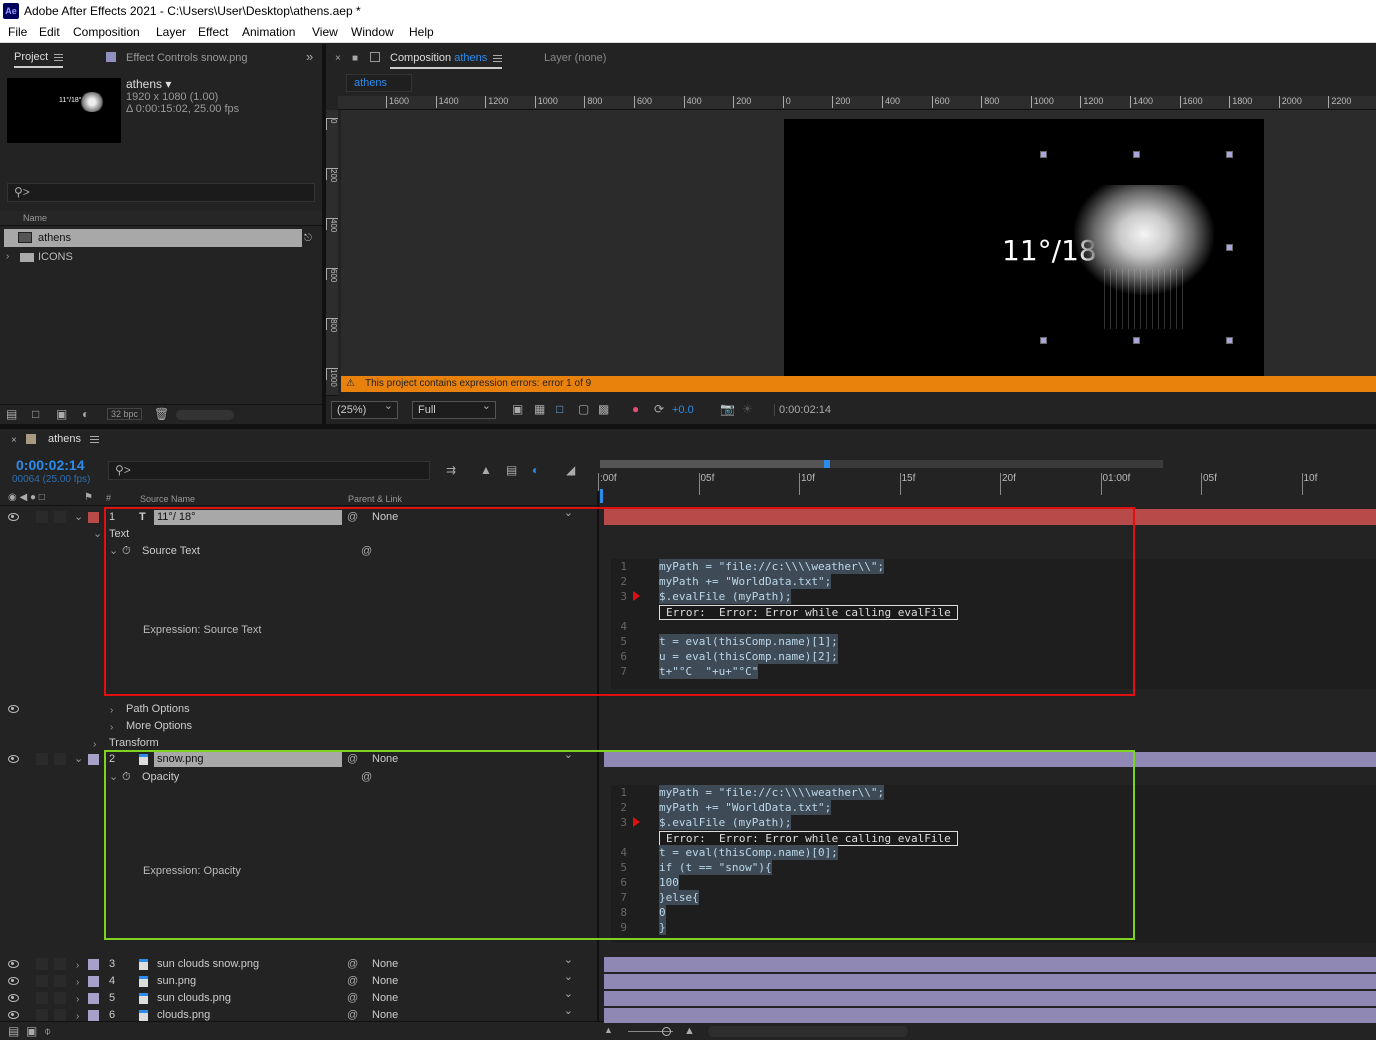 This screenshot has height=1040, width=1376. I want to click on property-path-options: › Path Options, so click(300, 709).